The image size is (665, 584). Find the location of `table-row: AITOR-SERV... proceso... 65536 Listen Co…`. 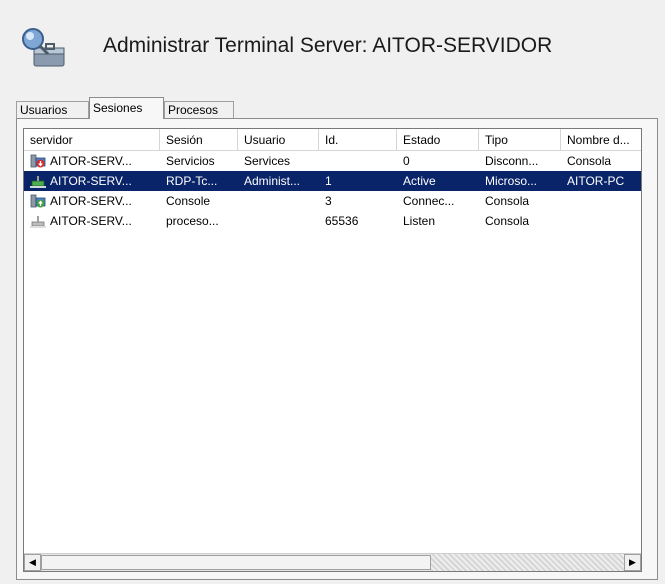

table-row: AITOR-SERV... proceso... 65536 Listen Co… is located at coordinates (332, 221).